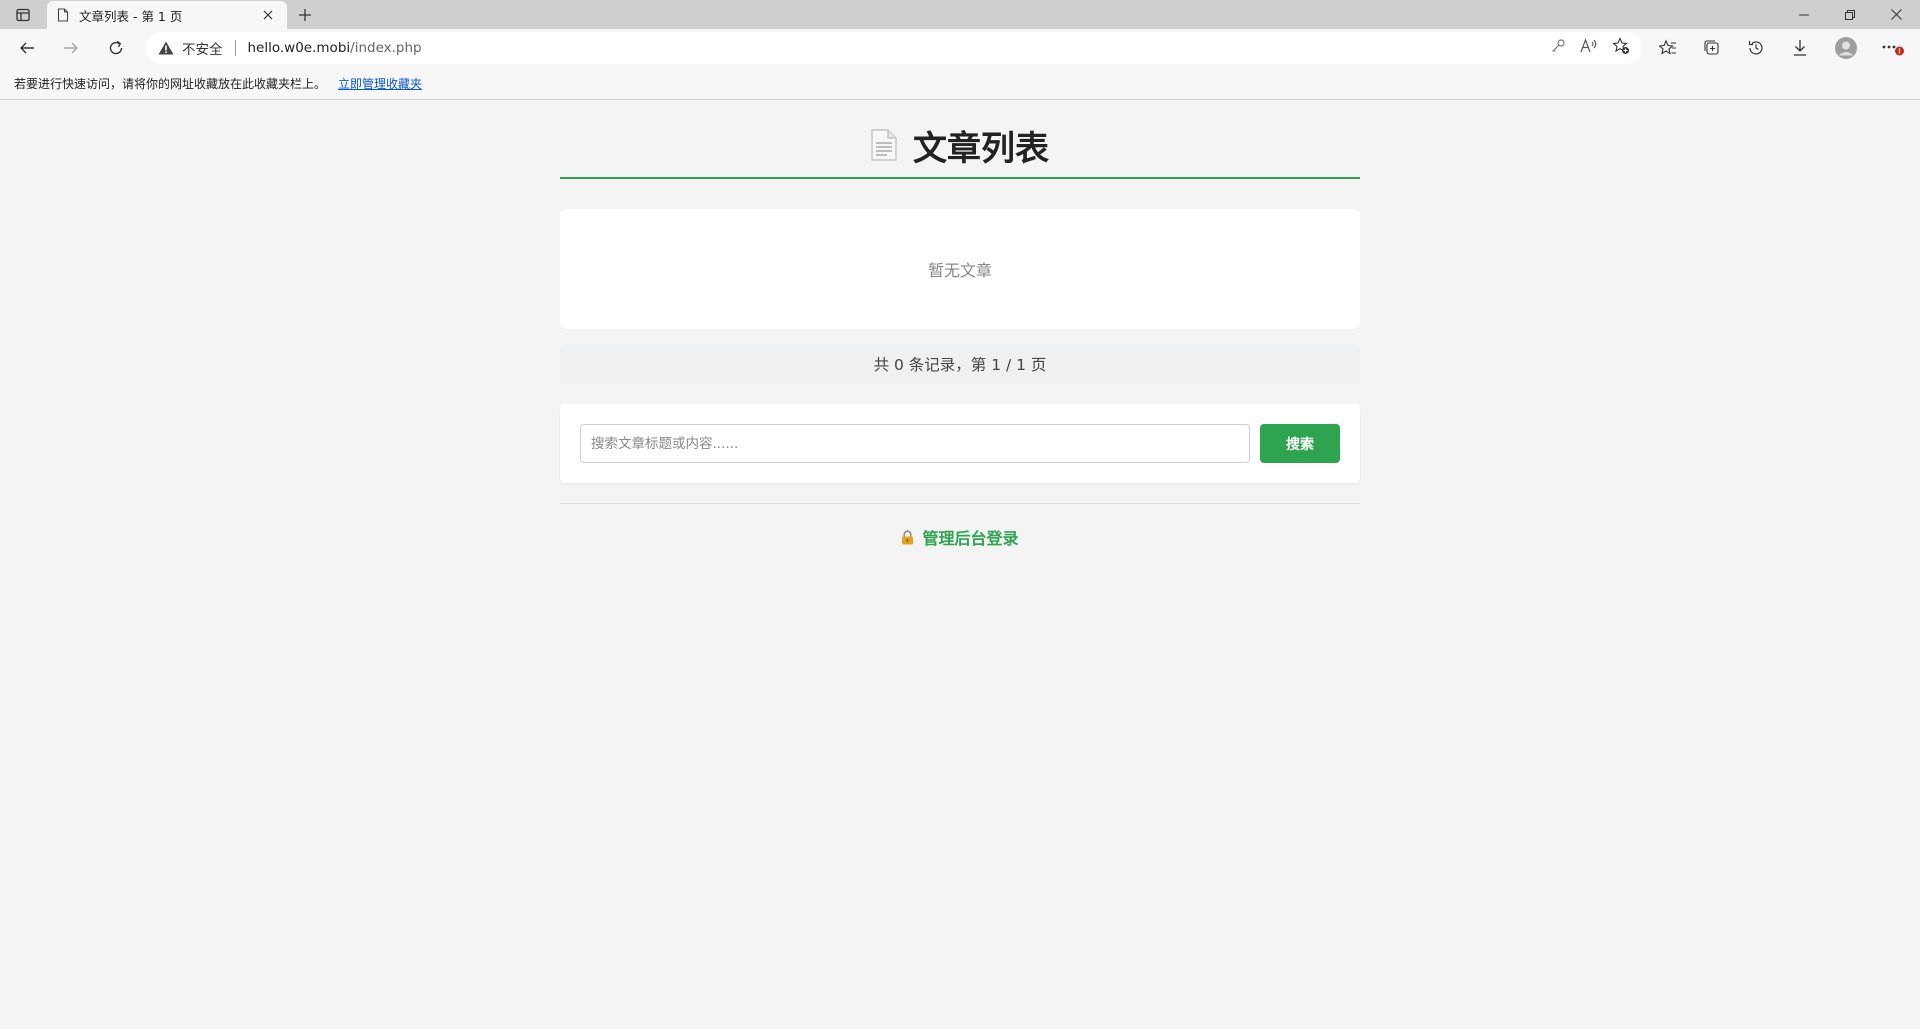 The width and height of the screenshot is (1920, 1029). I want to click on favorites-icon, so click(1667, 47).